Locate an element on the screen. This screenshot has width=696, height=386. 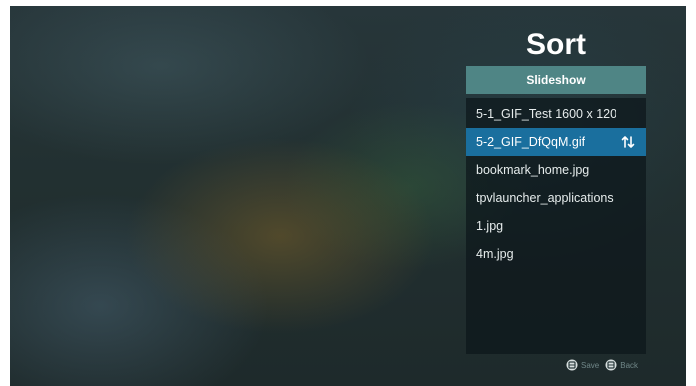
sort-arrows-icon is located at coordinates (628, 142).